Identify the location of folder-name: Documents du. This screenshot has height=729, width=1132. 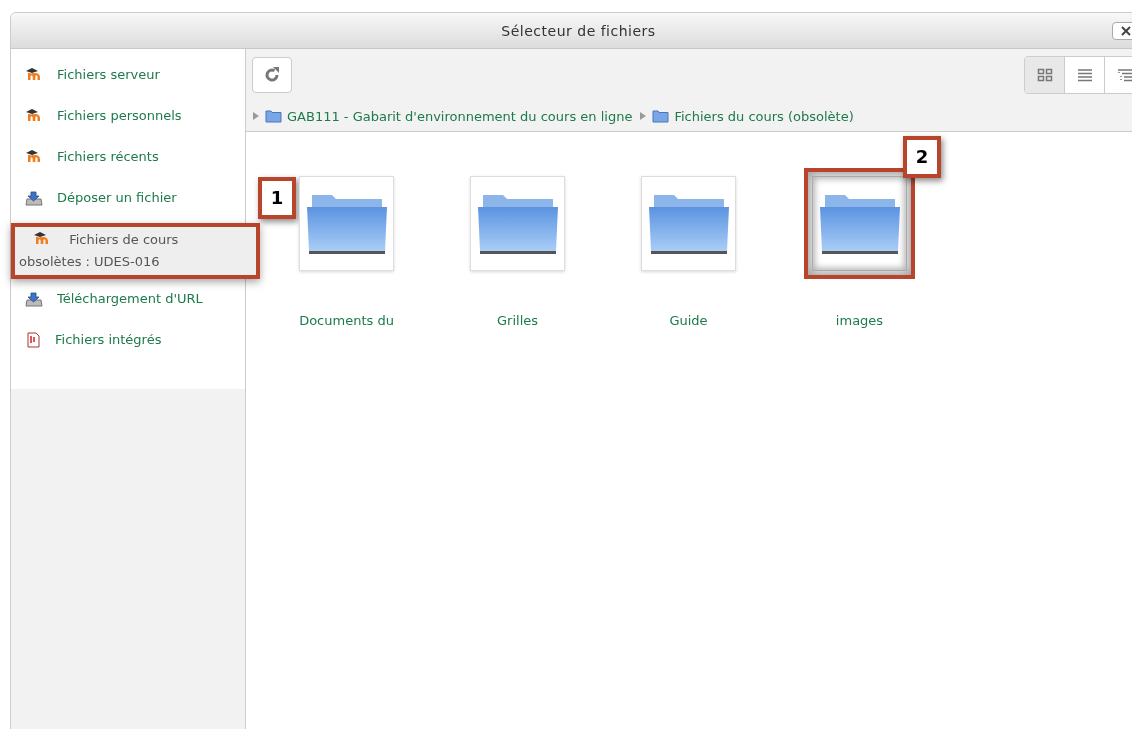
(346, 320).